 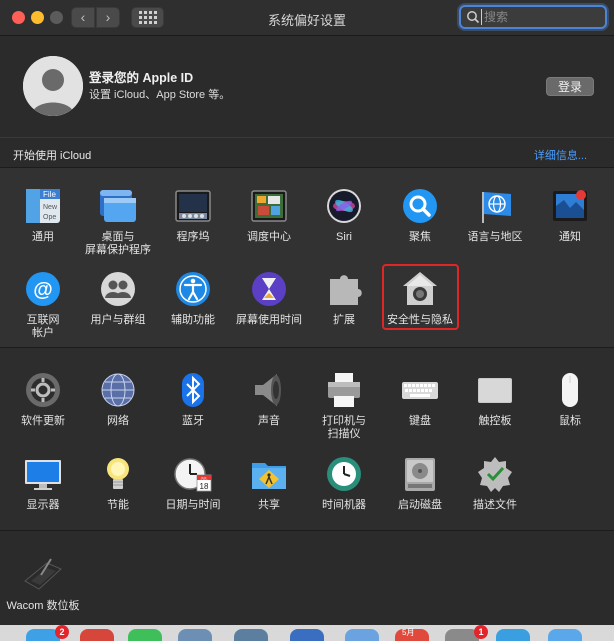 I want to click on user-silhouette-icon, so click(x=53, y=86).